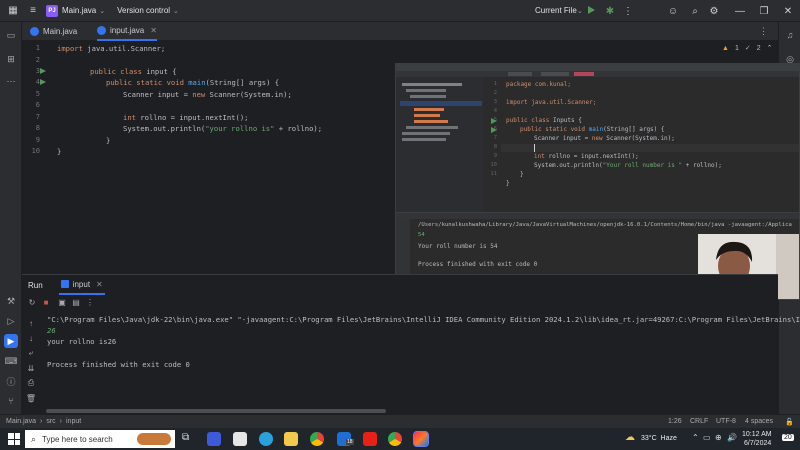 Image resolution: width=800 pixels, height=450 pixels. I want to click on more-options-icon: ⋮, so click(628, 11).